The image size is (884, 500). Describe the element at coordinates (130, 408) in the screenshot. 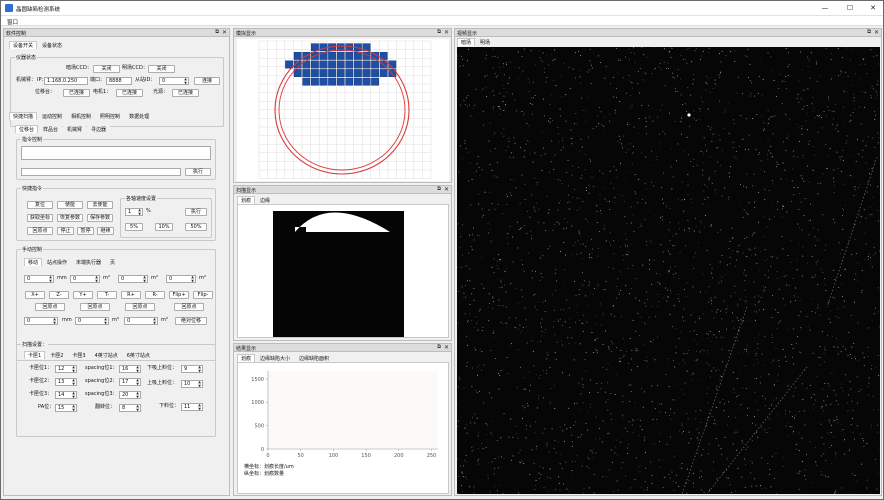

I see `flip-pos-spinbox: 8 ▲ ▼` at that location.